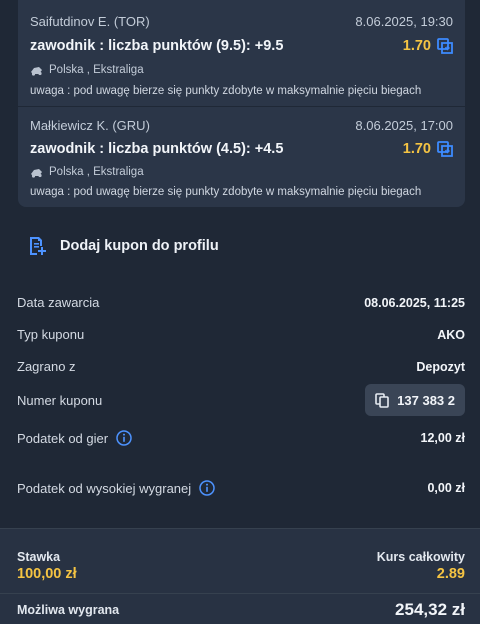 This screenshot has height=624, width=480. What do you see at coordinates (404, 125) in the screenshot?
I see `bet-datetime: 8.06.2025, 17:00` at bounding box center [404, 125].